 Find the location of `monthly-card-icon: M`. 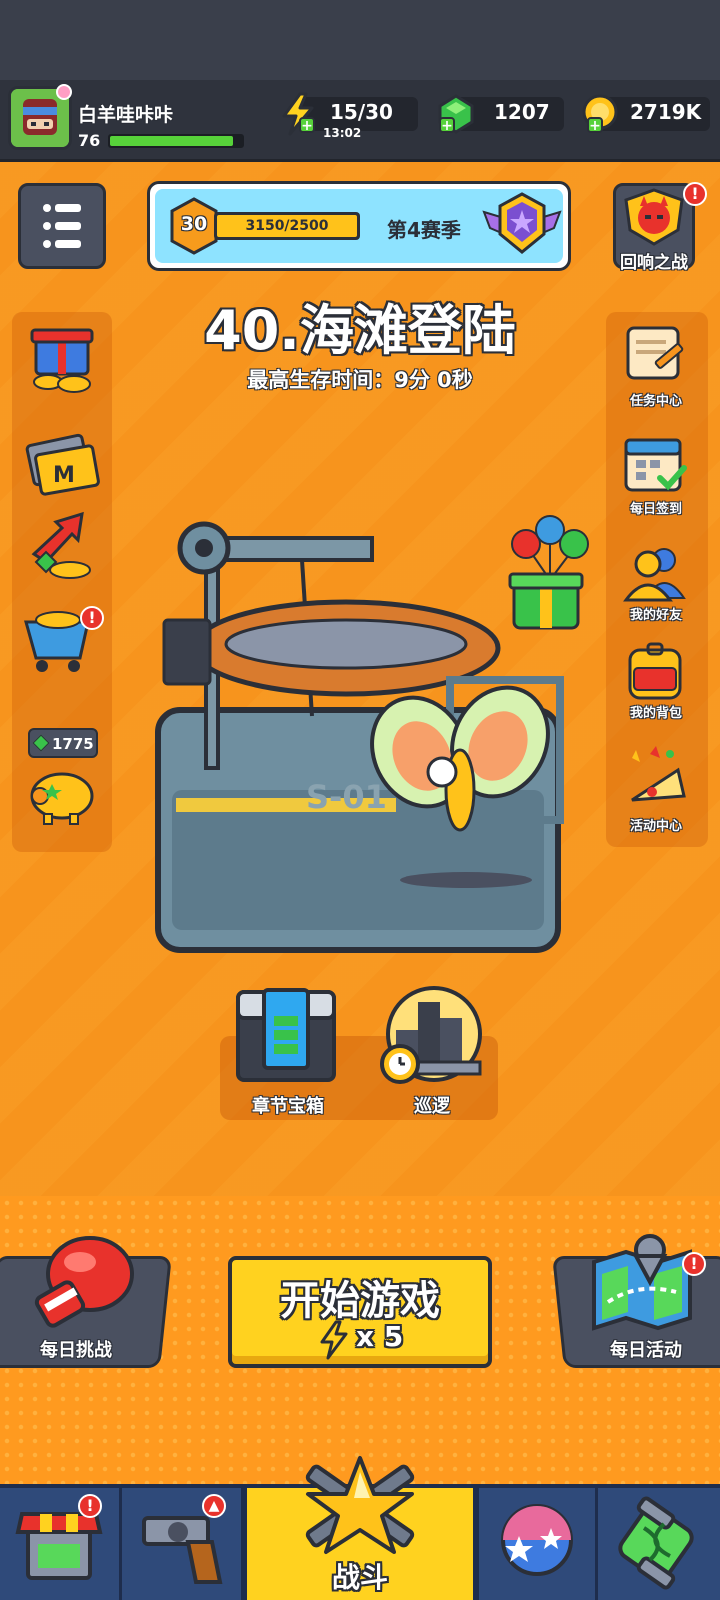

monthly-card-icon: M is located at coordinates (64, 465).